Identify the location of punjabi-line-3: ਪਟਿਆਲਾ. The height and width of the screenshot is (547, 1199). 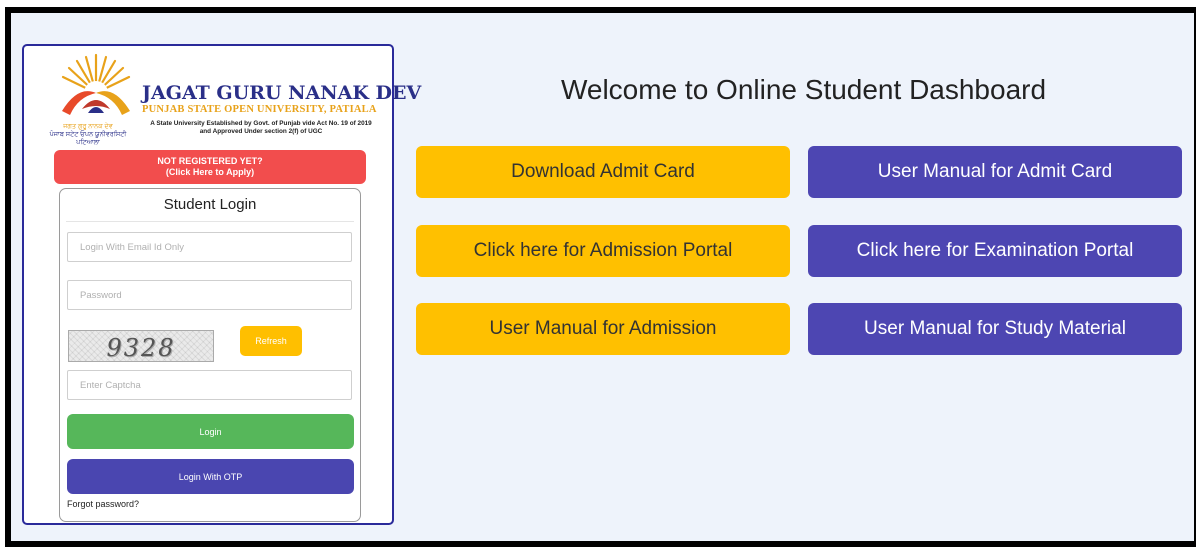
(88, 143).